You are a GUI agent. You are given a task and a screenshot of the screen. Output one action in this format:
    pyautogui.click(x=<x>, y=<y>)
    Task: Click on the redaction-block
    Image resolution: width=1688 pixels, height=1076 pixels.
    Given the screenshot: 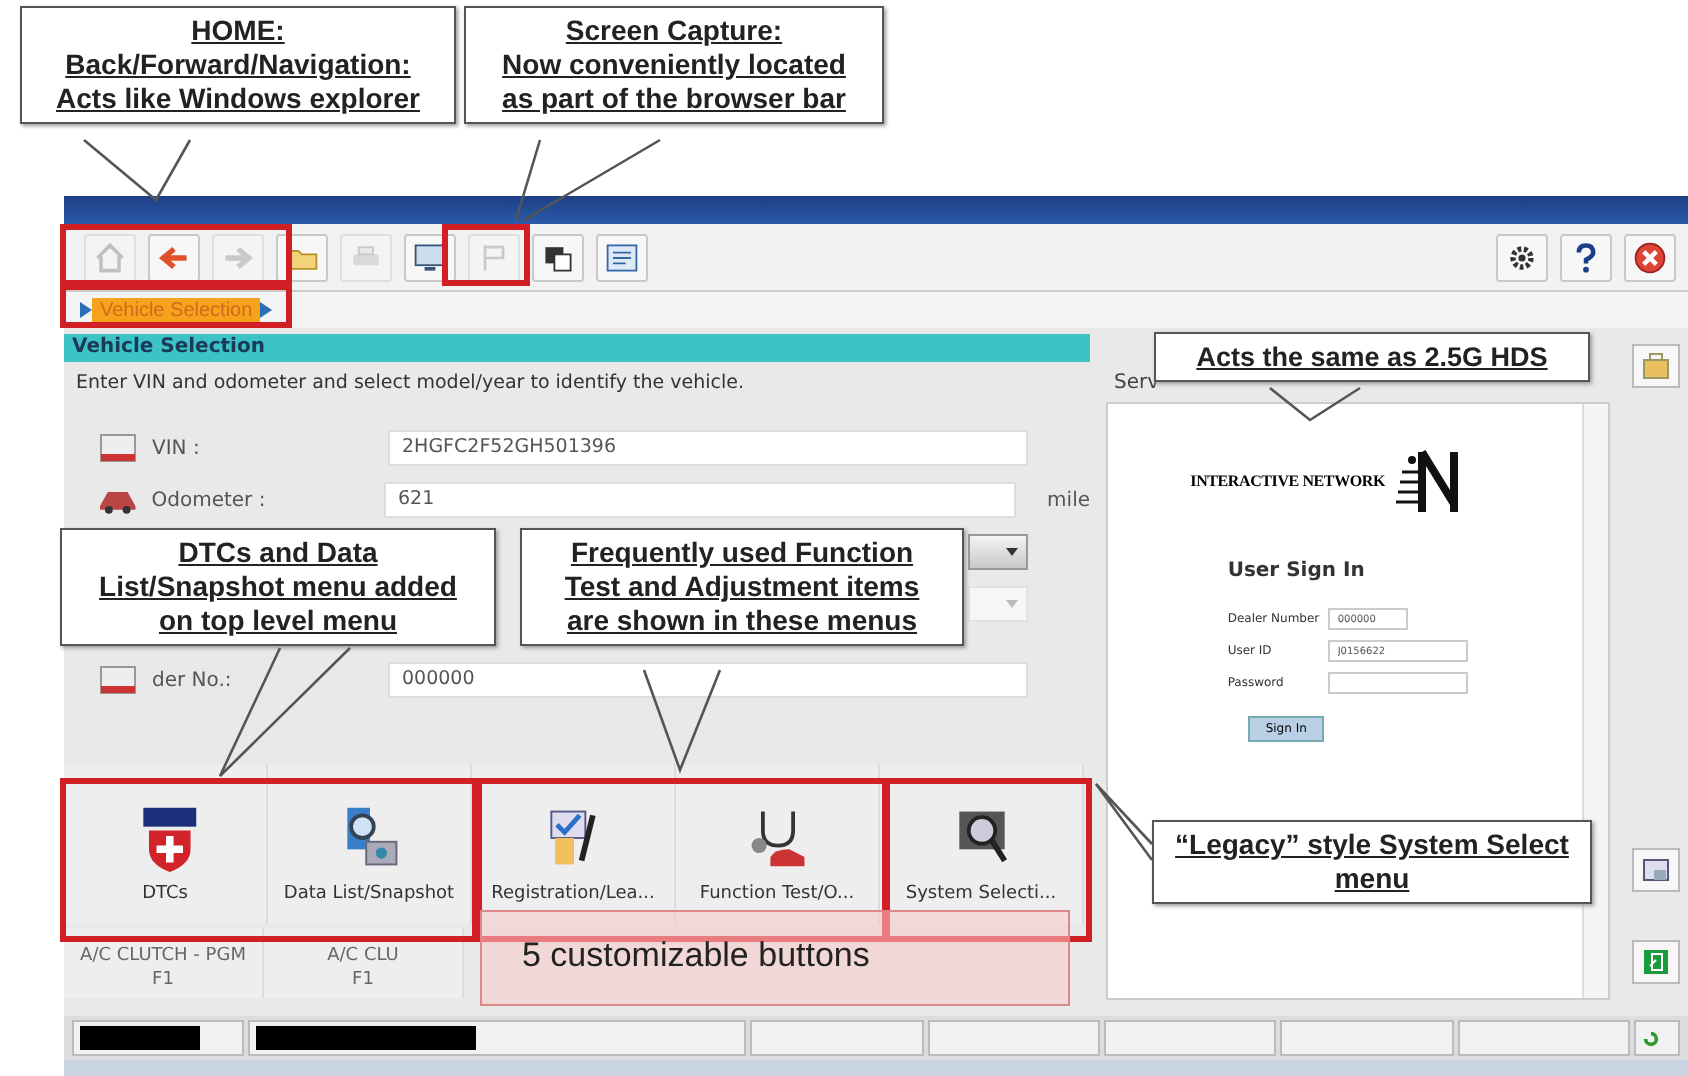 What is the action you would take?
    pyautogui.click(x=140, y=1038)
    